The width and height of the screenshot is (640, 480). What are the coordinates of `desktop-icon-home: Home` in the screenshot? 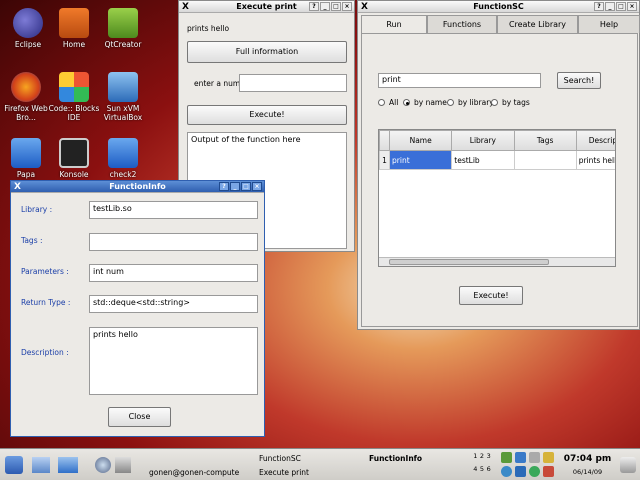 It's located at (74, 28).